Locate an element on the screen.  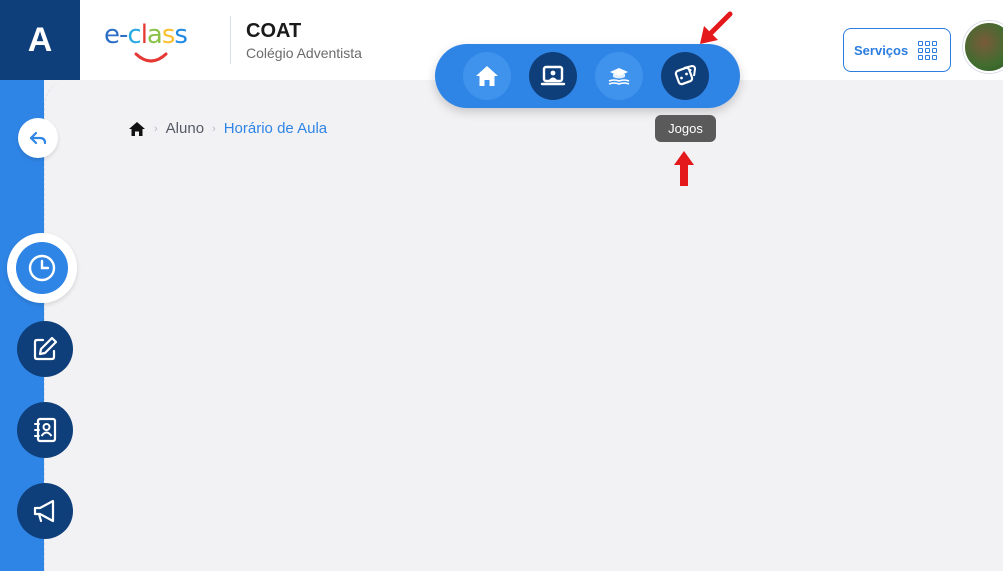
nav-home-button is located at coordinates (487, 76).